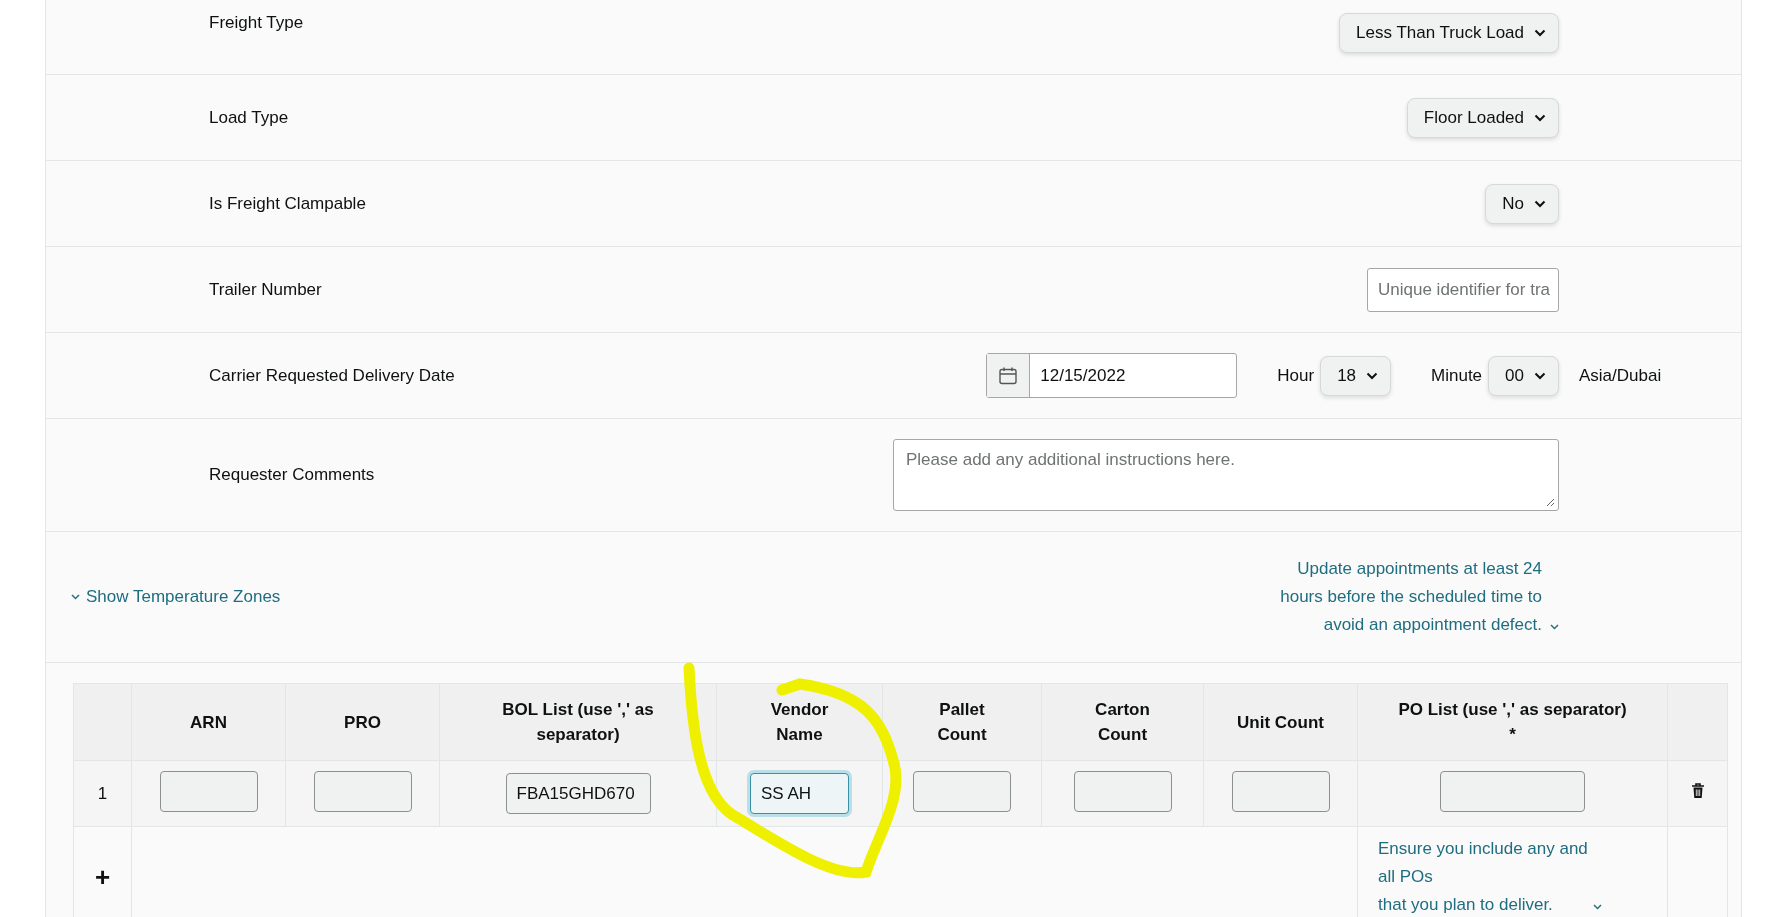 The height and width of the screenshot is (917, 1776). Describe the element at coordinates (1457, 375) in the screenshot. I see `minute-label: Minute` at that location.